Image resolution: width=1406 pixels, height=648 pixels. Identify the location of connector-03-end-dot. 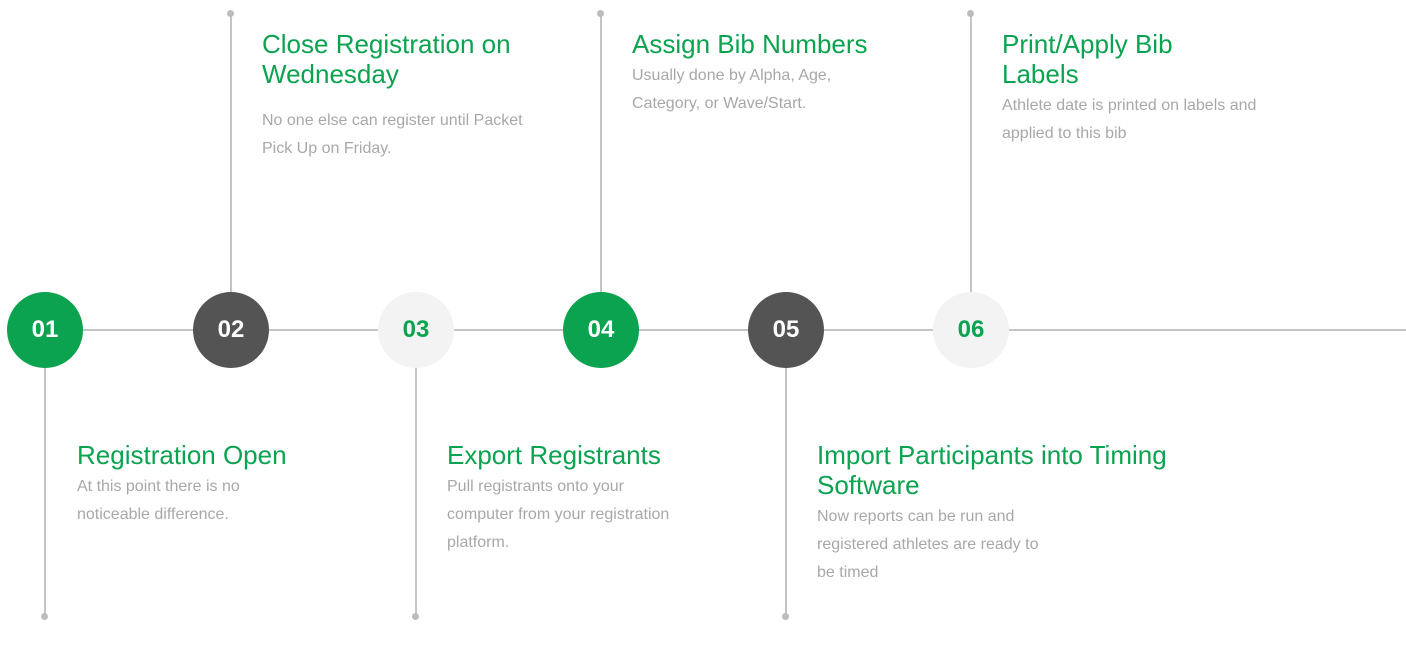
(415, 616).